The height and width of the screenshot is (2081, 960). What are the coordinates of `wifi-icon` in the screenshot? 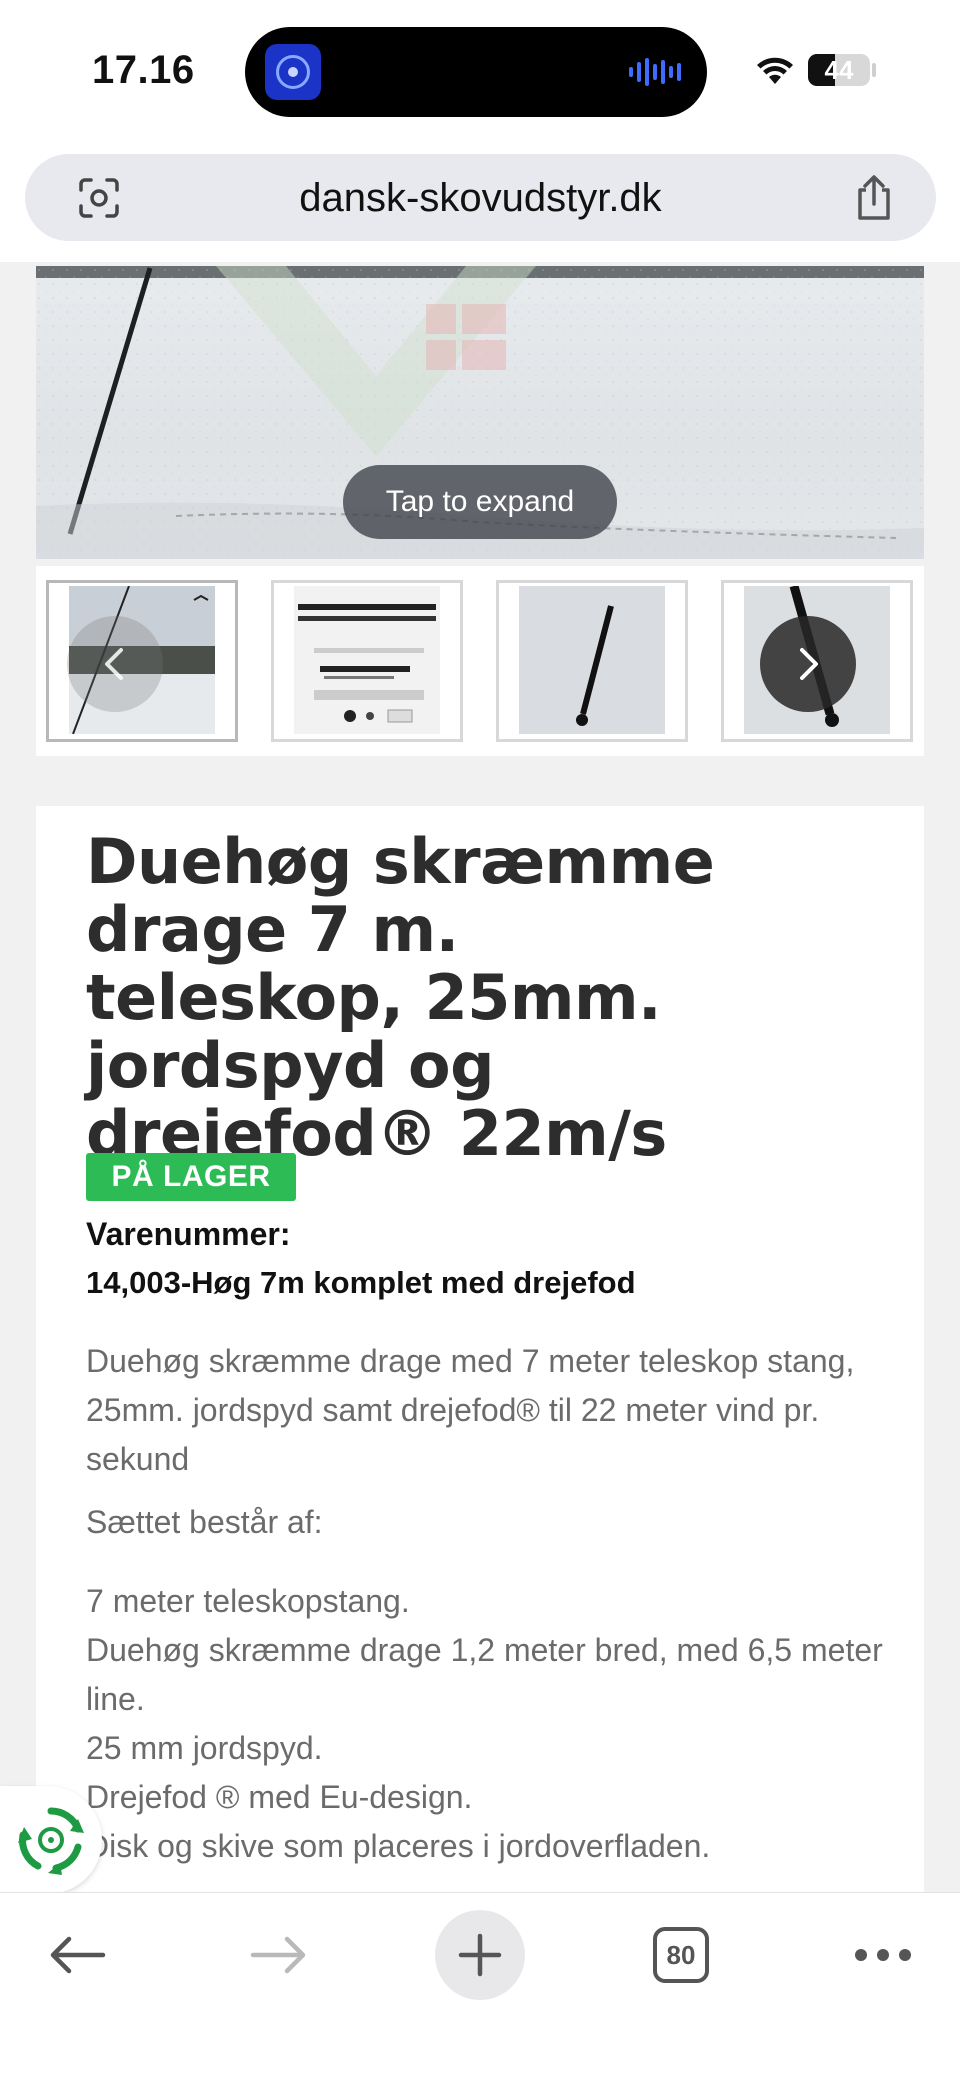 It's located at (775, 70).